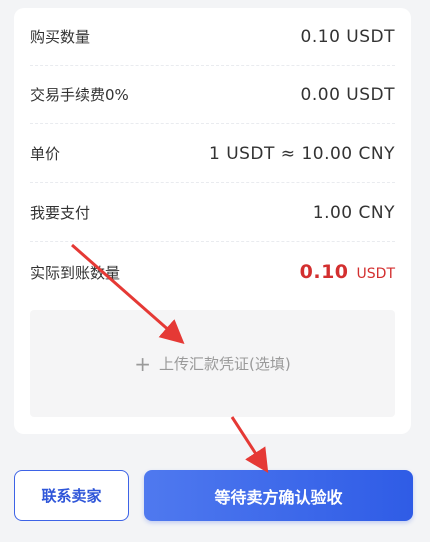  Describe the element at coordinates (225, 364) in the screenshot. I see `upload-receipt-label: 上传汇款凭证(选填)` at that location.